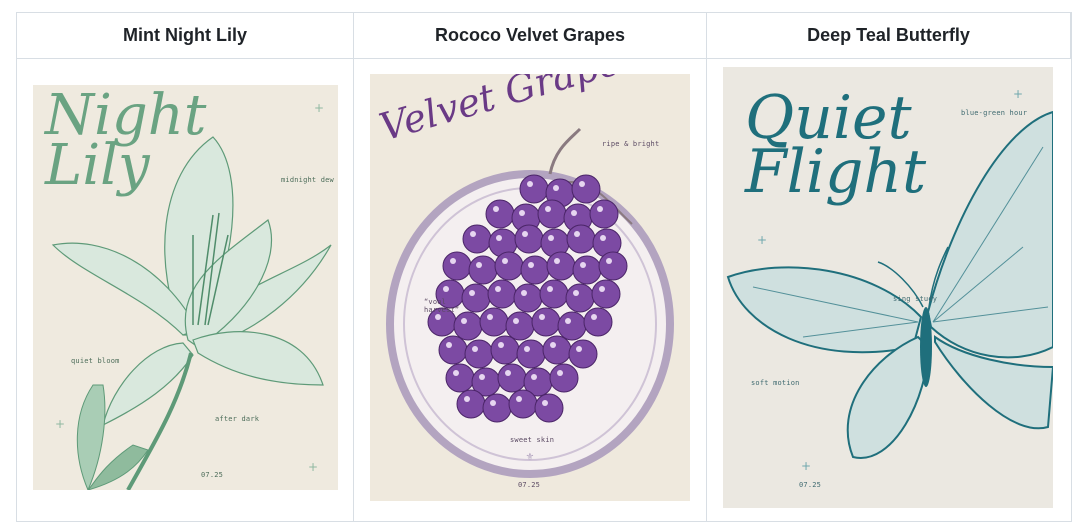 The width and height of the screenshot is (1080, 531). Describe the element at coordinates (889, 36) in the screenshot. I see `column-header-deep-teal-butterfly: Deep Teal Butterfly` at that location.